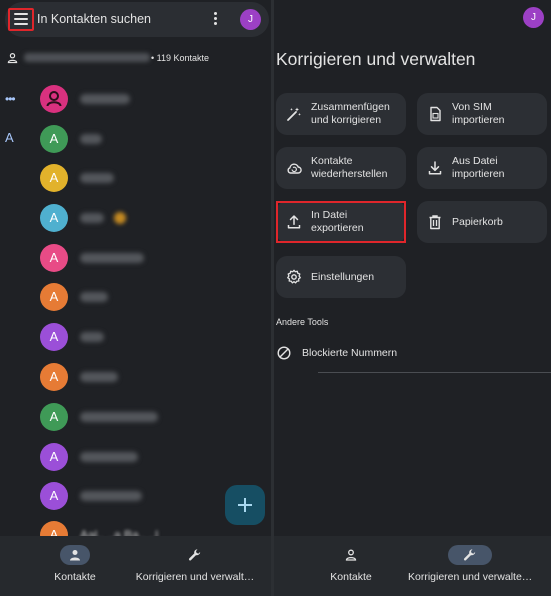 Image resolution: width=551 pixels, height=596 pixels. What do you see at coordinates (350, 353) in the screenshot?
I see `blocked-numbers-label: Blockierte Nummern` at bounding box center [350, 353].